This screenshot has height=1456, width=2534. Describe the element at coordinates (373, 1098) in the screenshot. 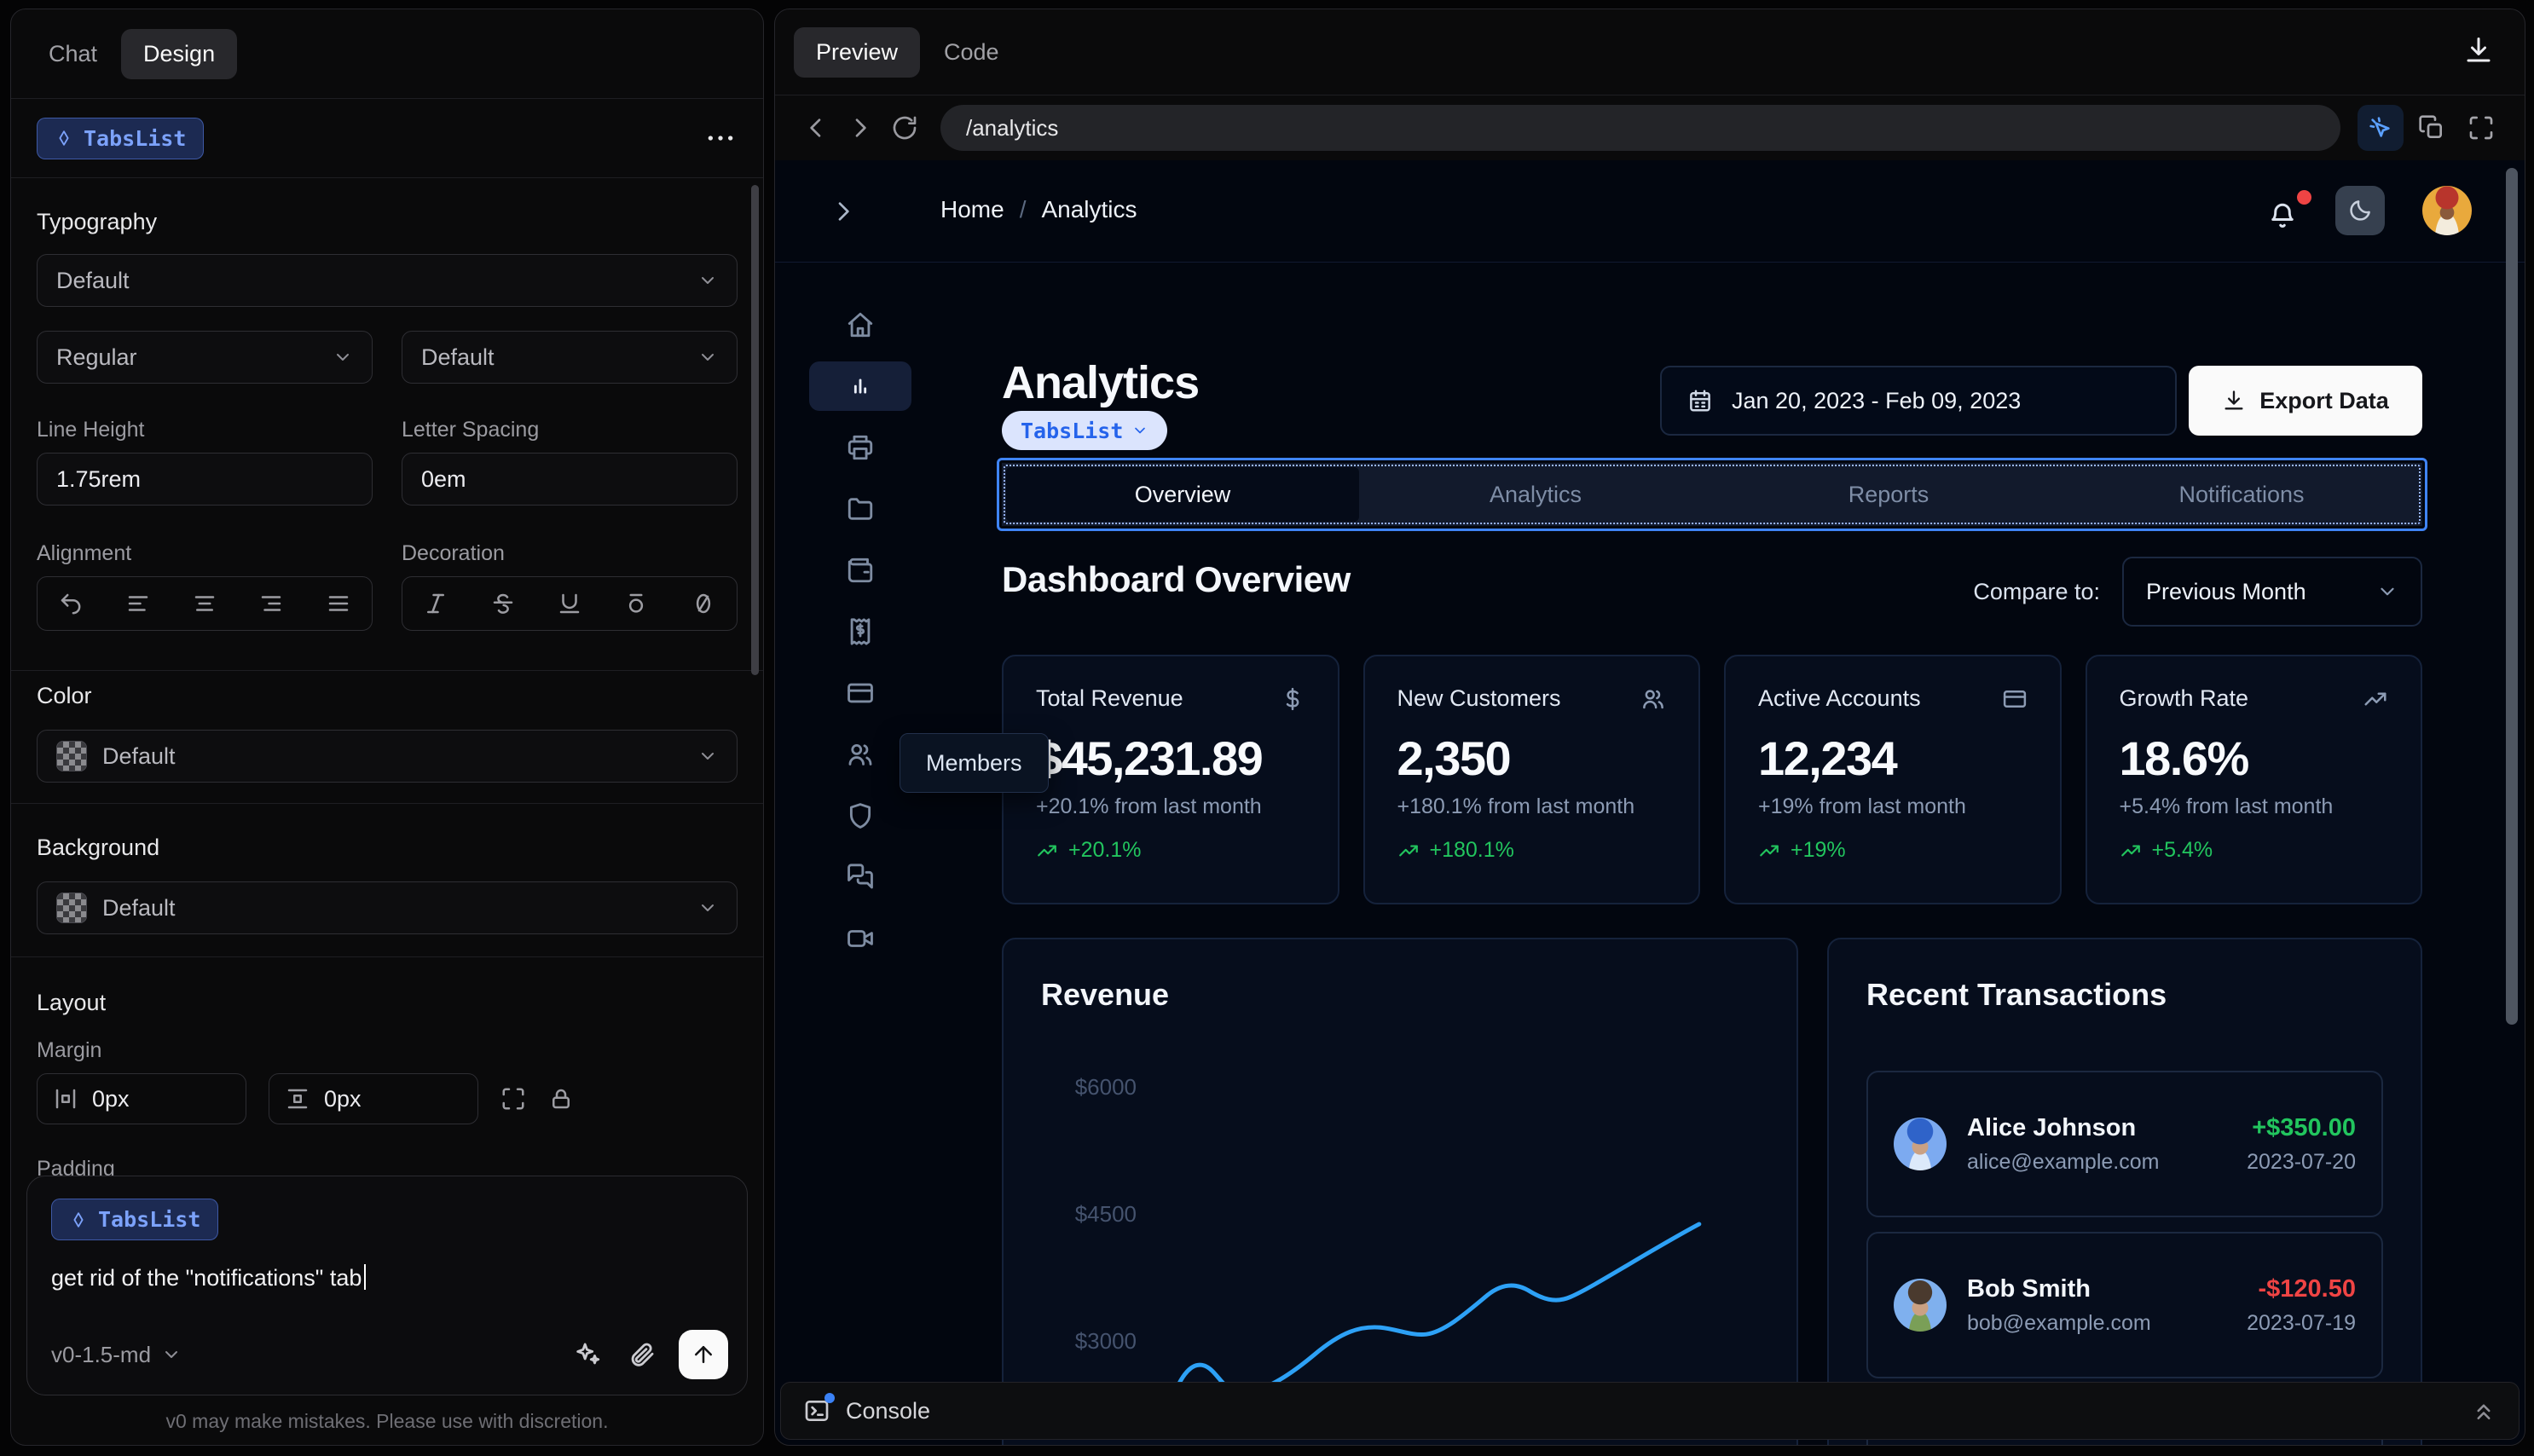

I see `margin-y-input: 0px` at that location.